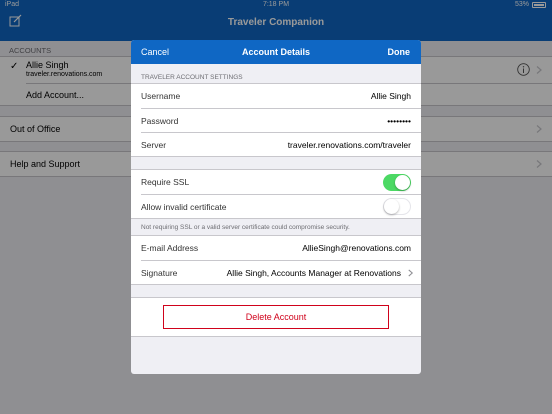 The width and height of the screenshot is (552, 414). I want to click on done-button: Done, so click(399, 52).